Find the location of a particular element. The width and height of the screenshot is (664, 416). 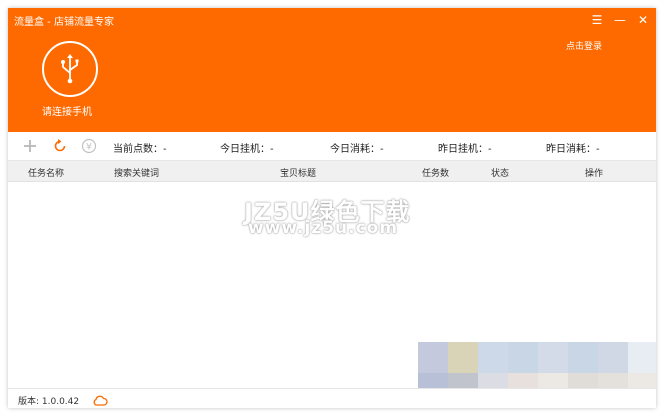

col-item-title: 宝贝标题 is located at coordinates (298, 174).